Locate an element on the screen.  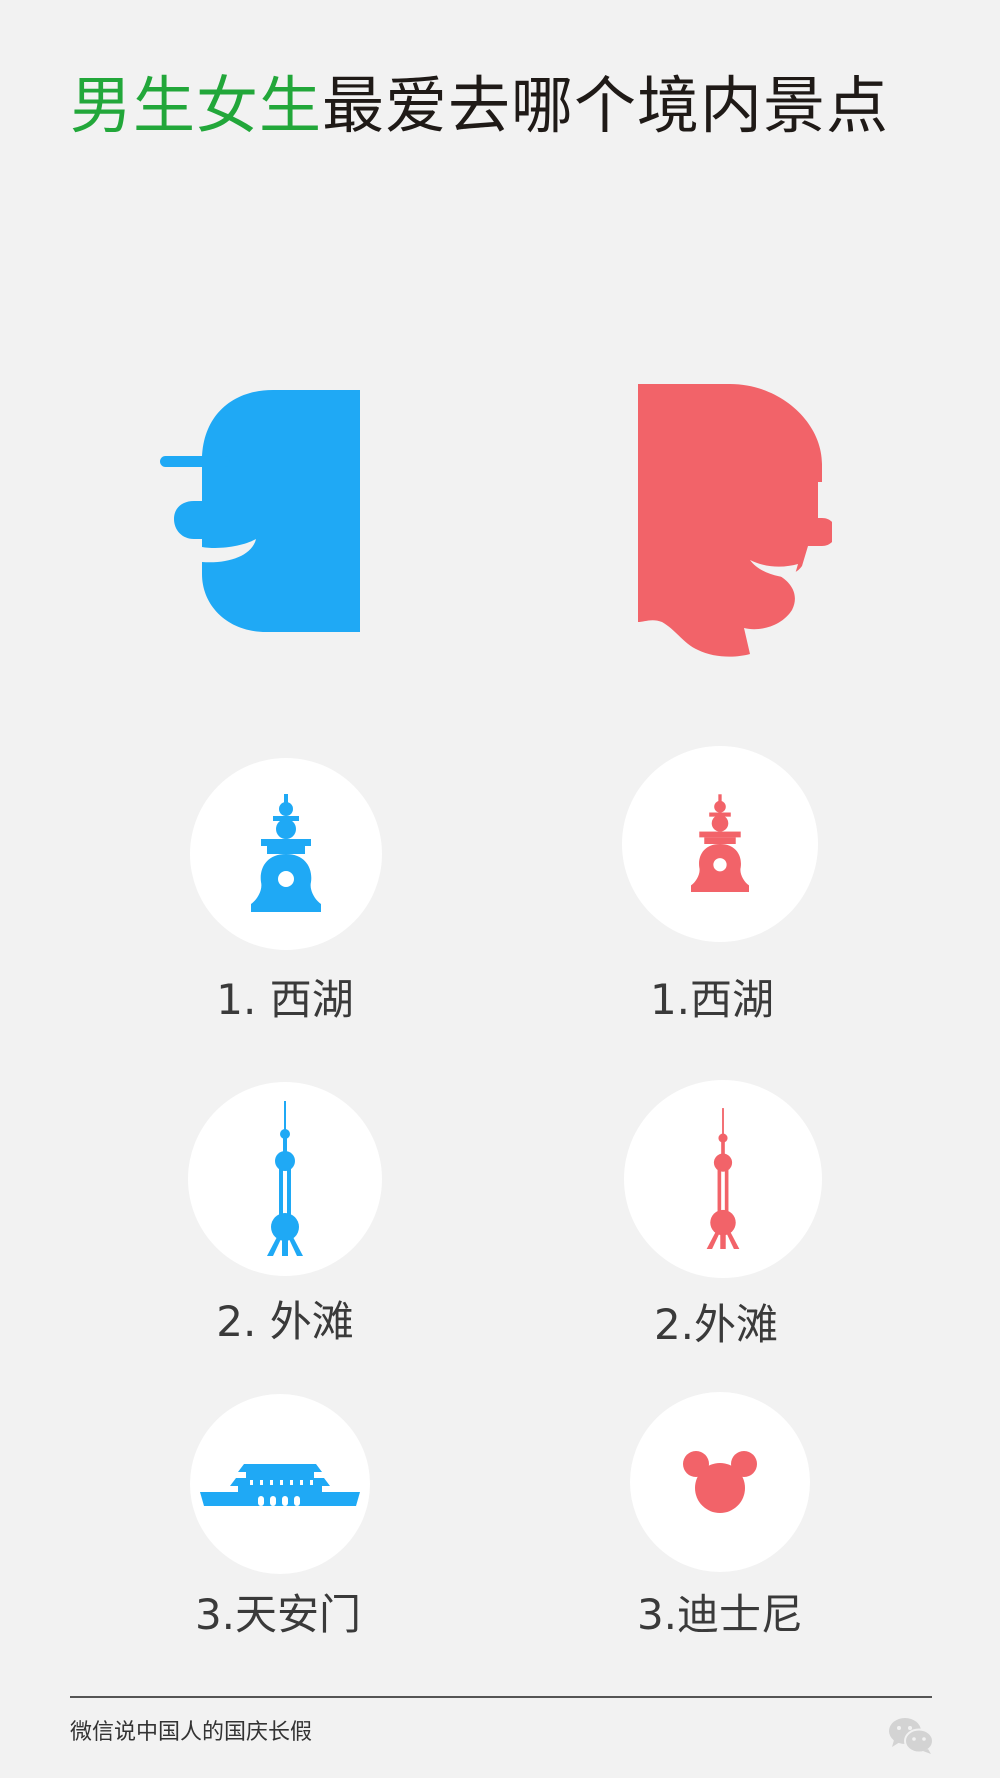
male-head-icon is located at coordinates (260, 511).